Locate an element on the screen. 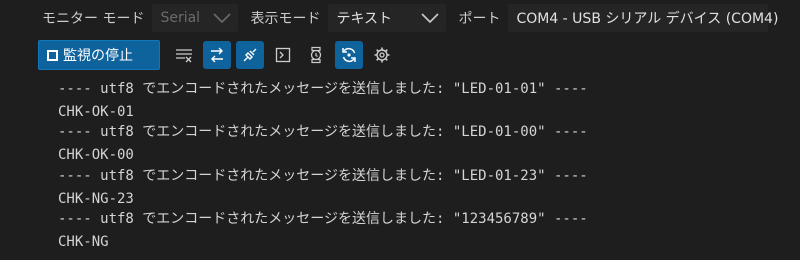  stop-monitoring-button: 監視の停止 is located at coordinates (99, 55).